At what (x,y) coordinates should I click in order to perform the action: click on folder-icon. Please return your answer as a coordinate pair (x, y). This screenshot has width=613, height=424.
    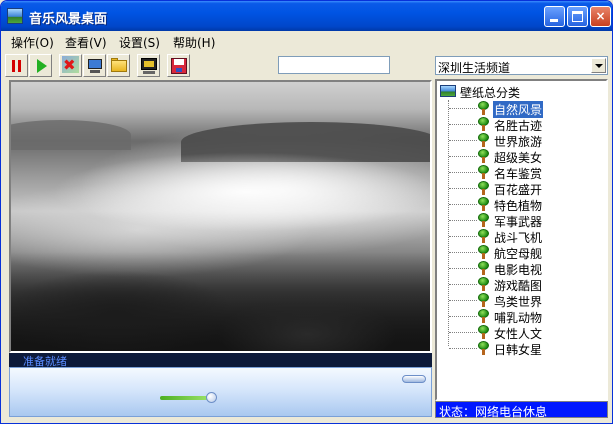
    Looking at the image, I should click on (119, 66).